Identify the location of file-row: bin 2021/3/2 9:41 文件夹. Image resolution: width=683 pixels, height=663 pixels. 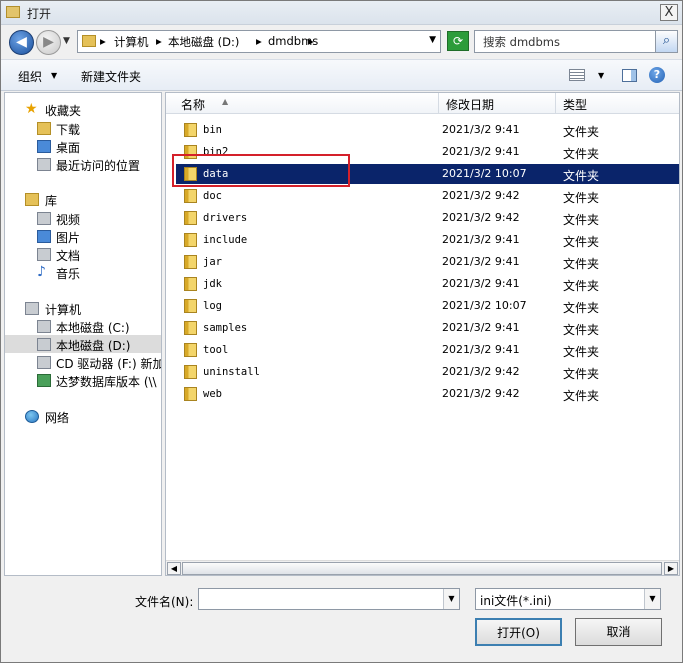
(427, 130).